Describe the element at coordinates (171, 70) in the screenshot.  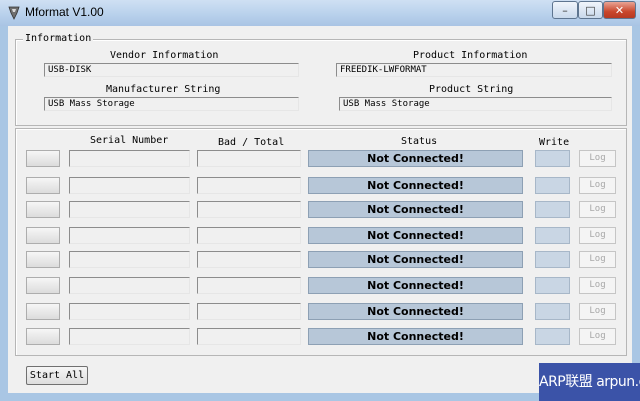
I see `vendor-info-field: USB-DISK` at that location.